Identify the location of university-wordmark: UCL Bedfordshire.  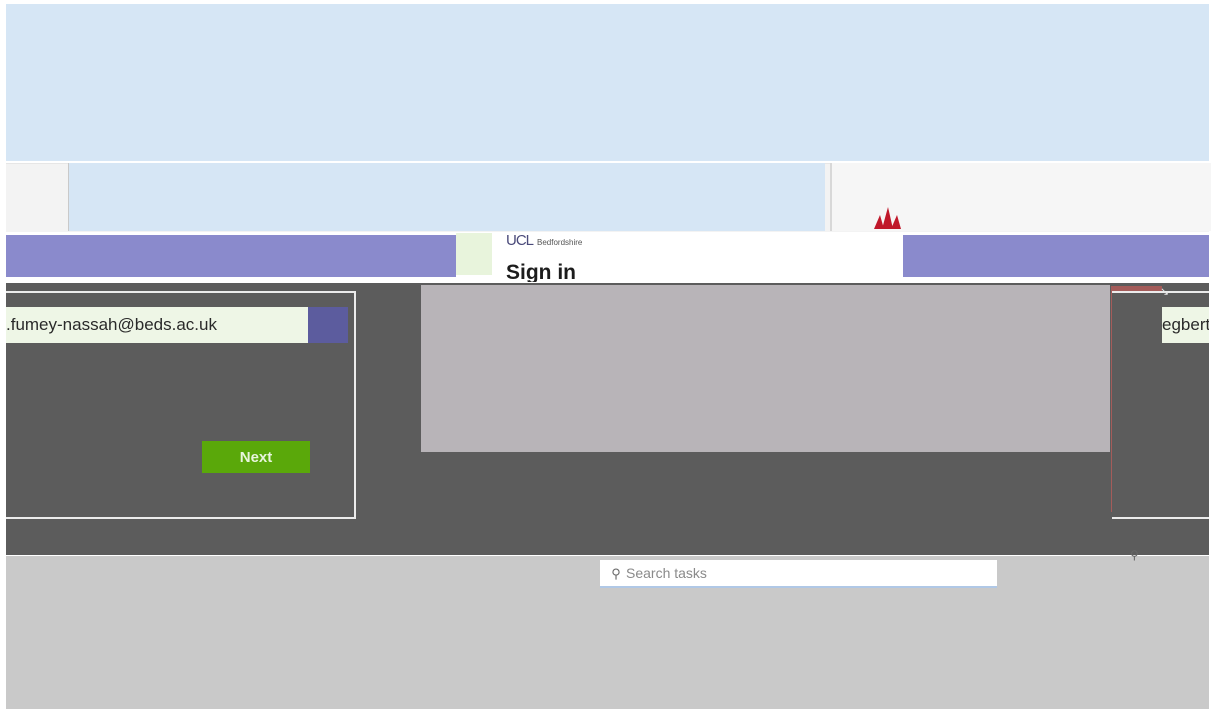
(544, 240).